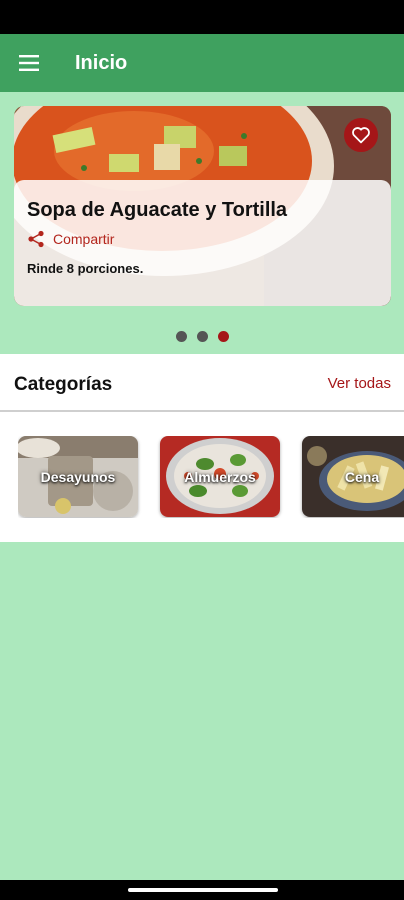  What do you see at coordinates (223, 336) in the screenshot?
I see `carousel-dot-active` at bounding box center [223, 336].